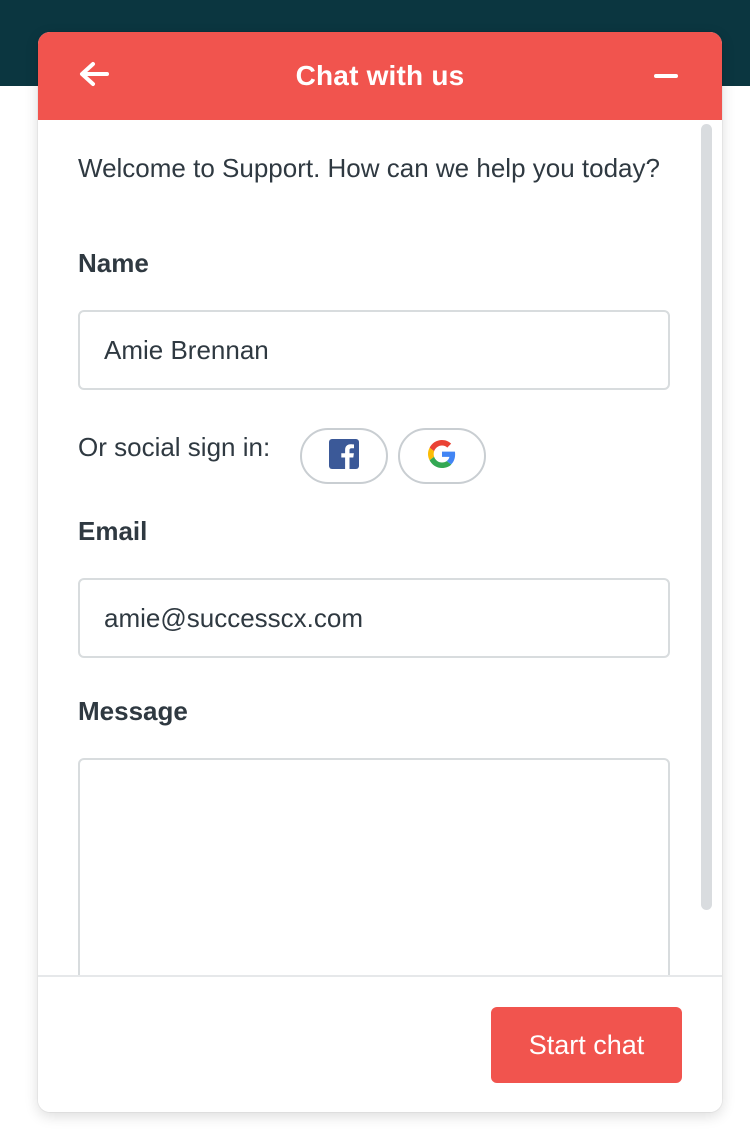  I want to click on google-sign-in-button, so click(442, 456).